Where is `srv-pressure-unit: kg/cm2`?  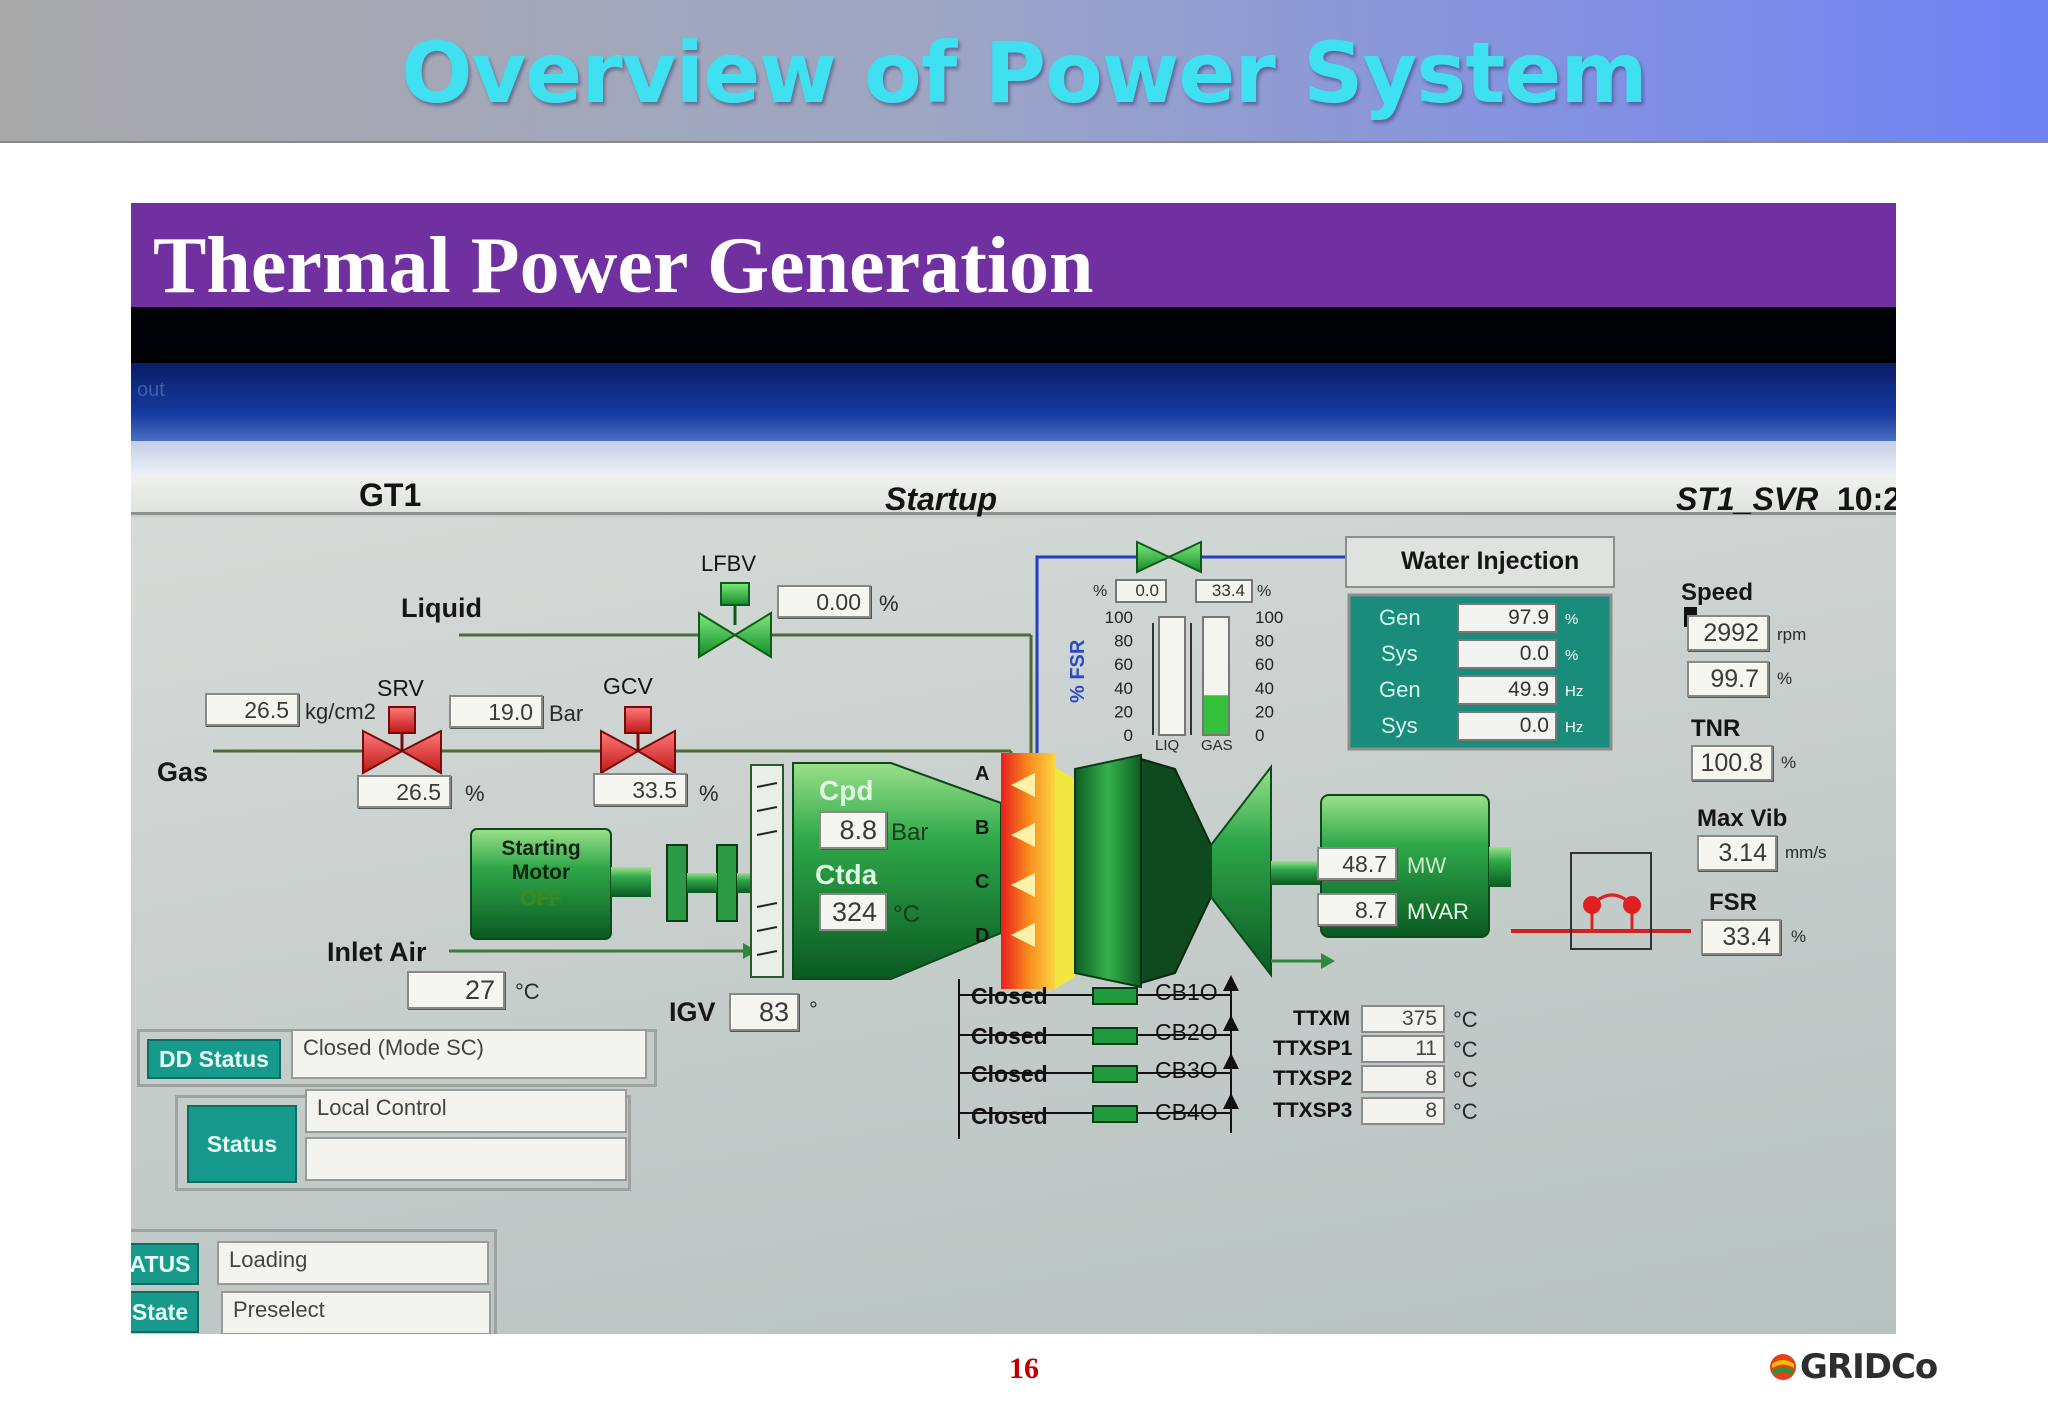
srv-pressure-unit: kg/cm2 is located at coordinates (340, 711).